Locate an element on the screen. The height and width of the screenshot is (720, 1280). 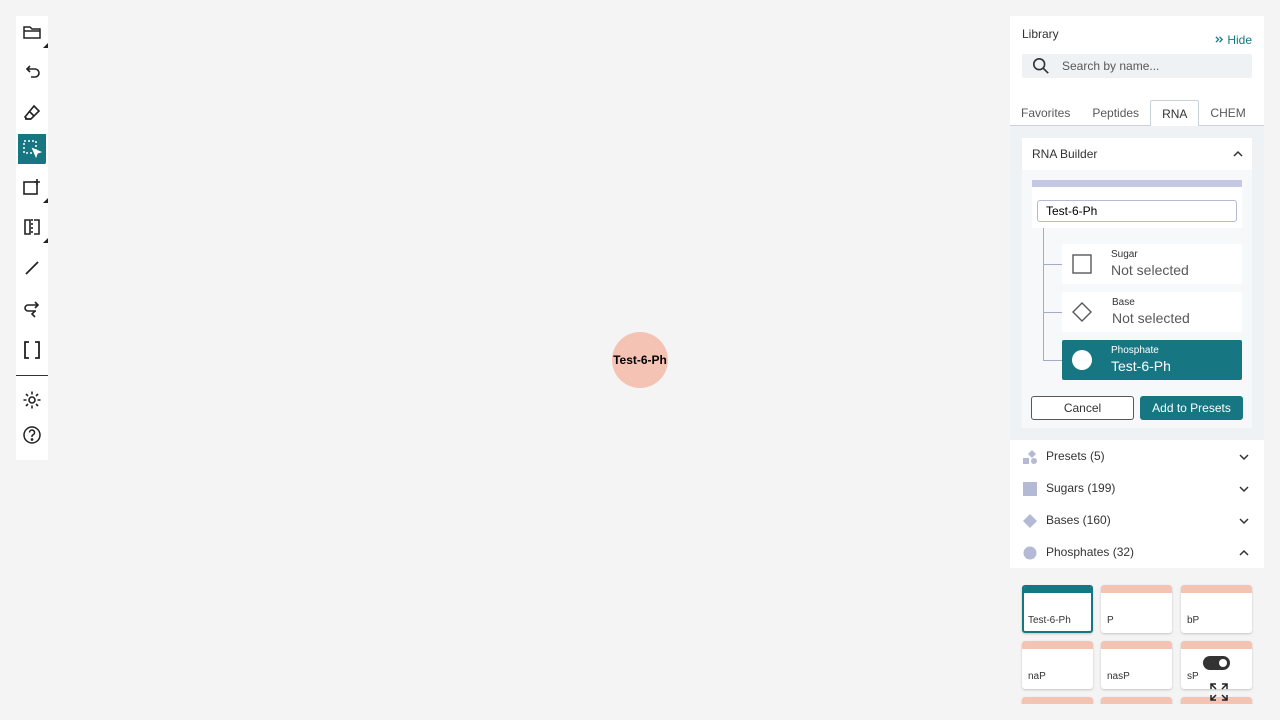
double-chevron-right-icon is located at coordinates (1219, 40).